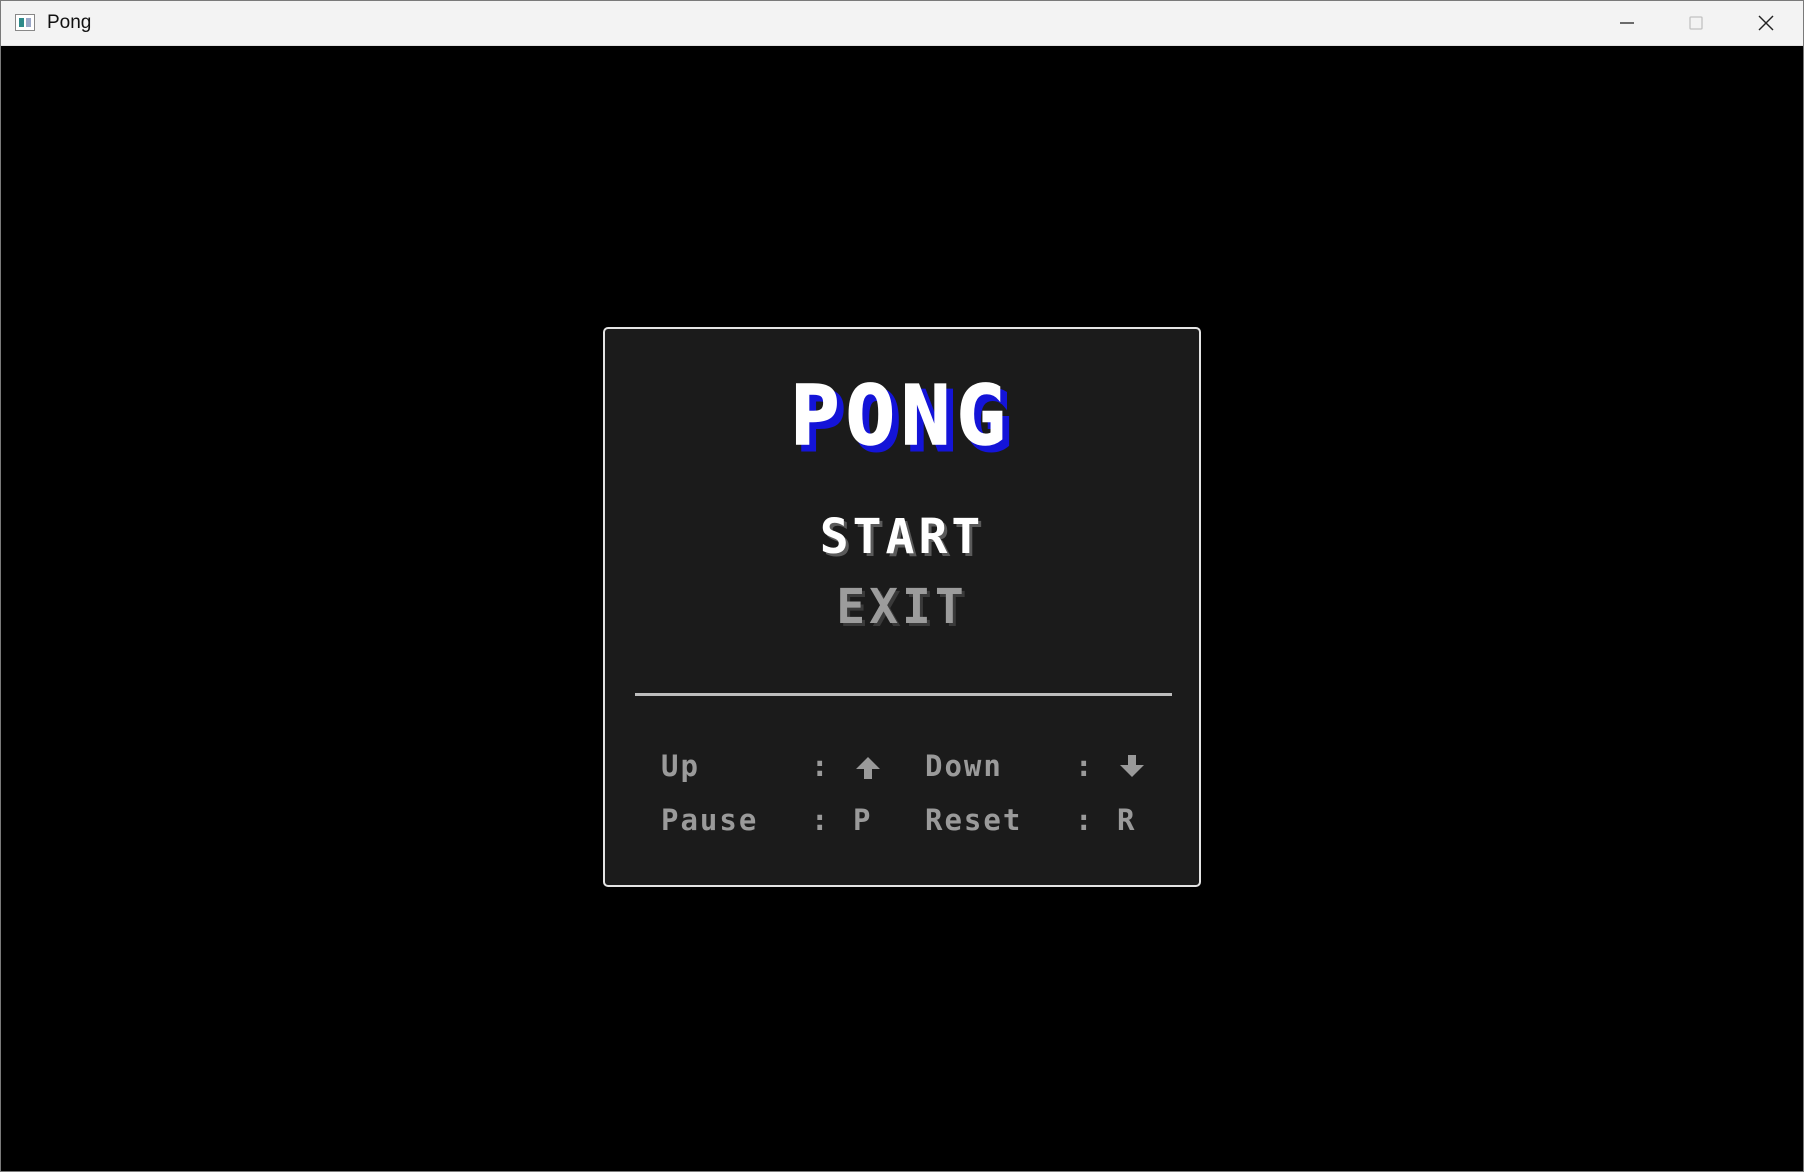 The width and height of the screenshot is (1804, 1172). Describe the element at coordinates (863, 820) in the screenshot. I see `control-key-pause: P` at that location.